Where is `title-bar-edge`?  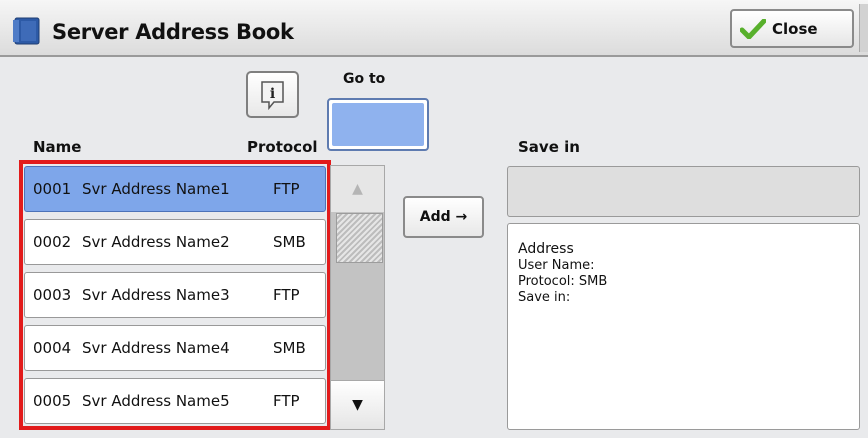 title-bar-edge is located at coordinates (863, 28).